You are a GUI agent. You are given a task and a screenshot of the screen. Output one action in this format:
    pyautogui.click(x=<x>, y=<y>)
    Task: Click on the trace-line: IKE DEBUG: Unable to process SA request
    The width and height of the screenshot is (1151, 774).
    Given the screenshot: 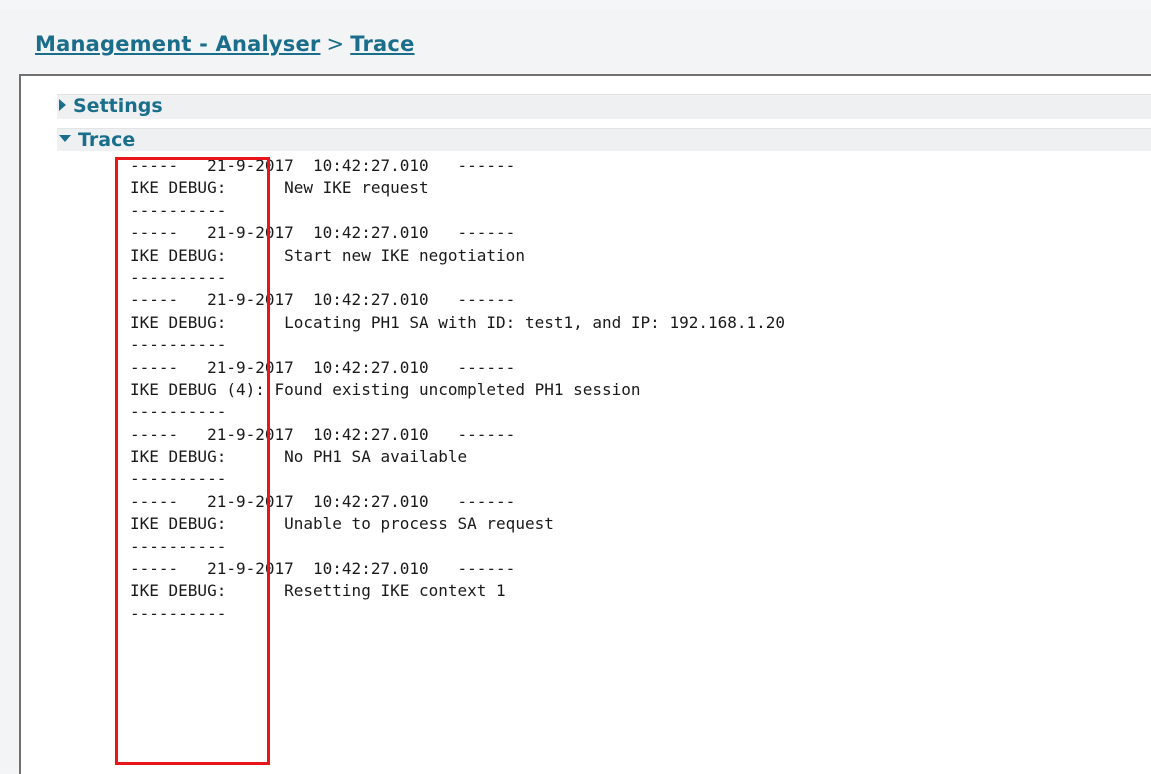 What is the action you would take?
    pyautogui.click(x=342, y=524)
    